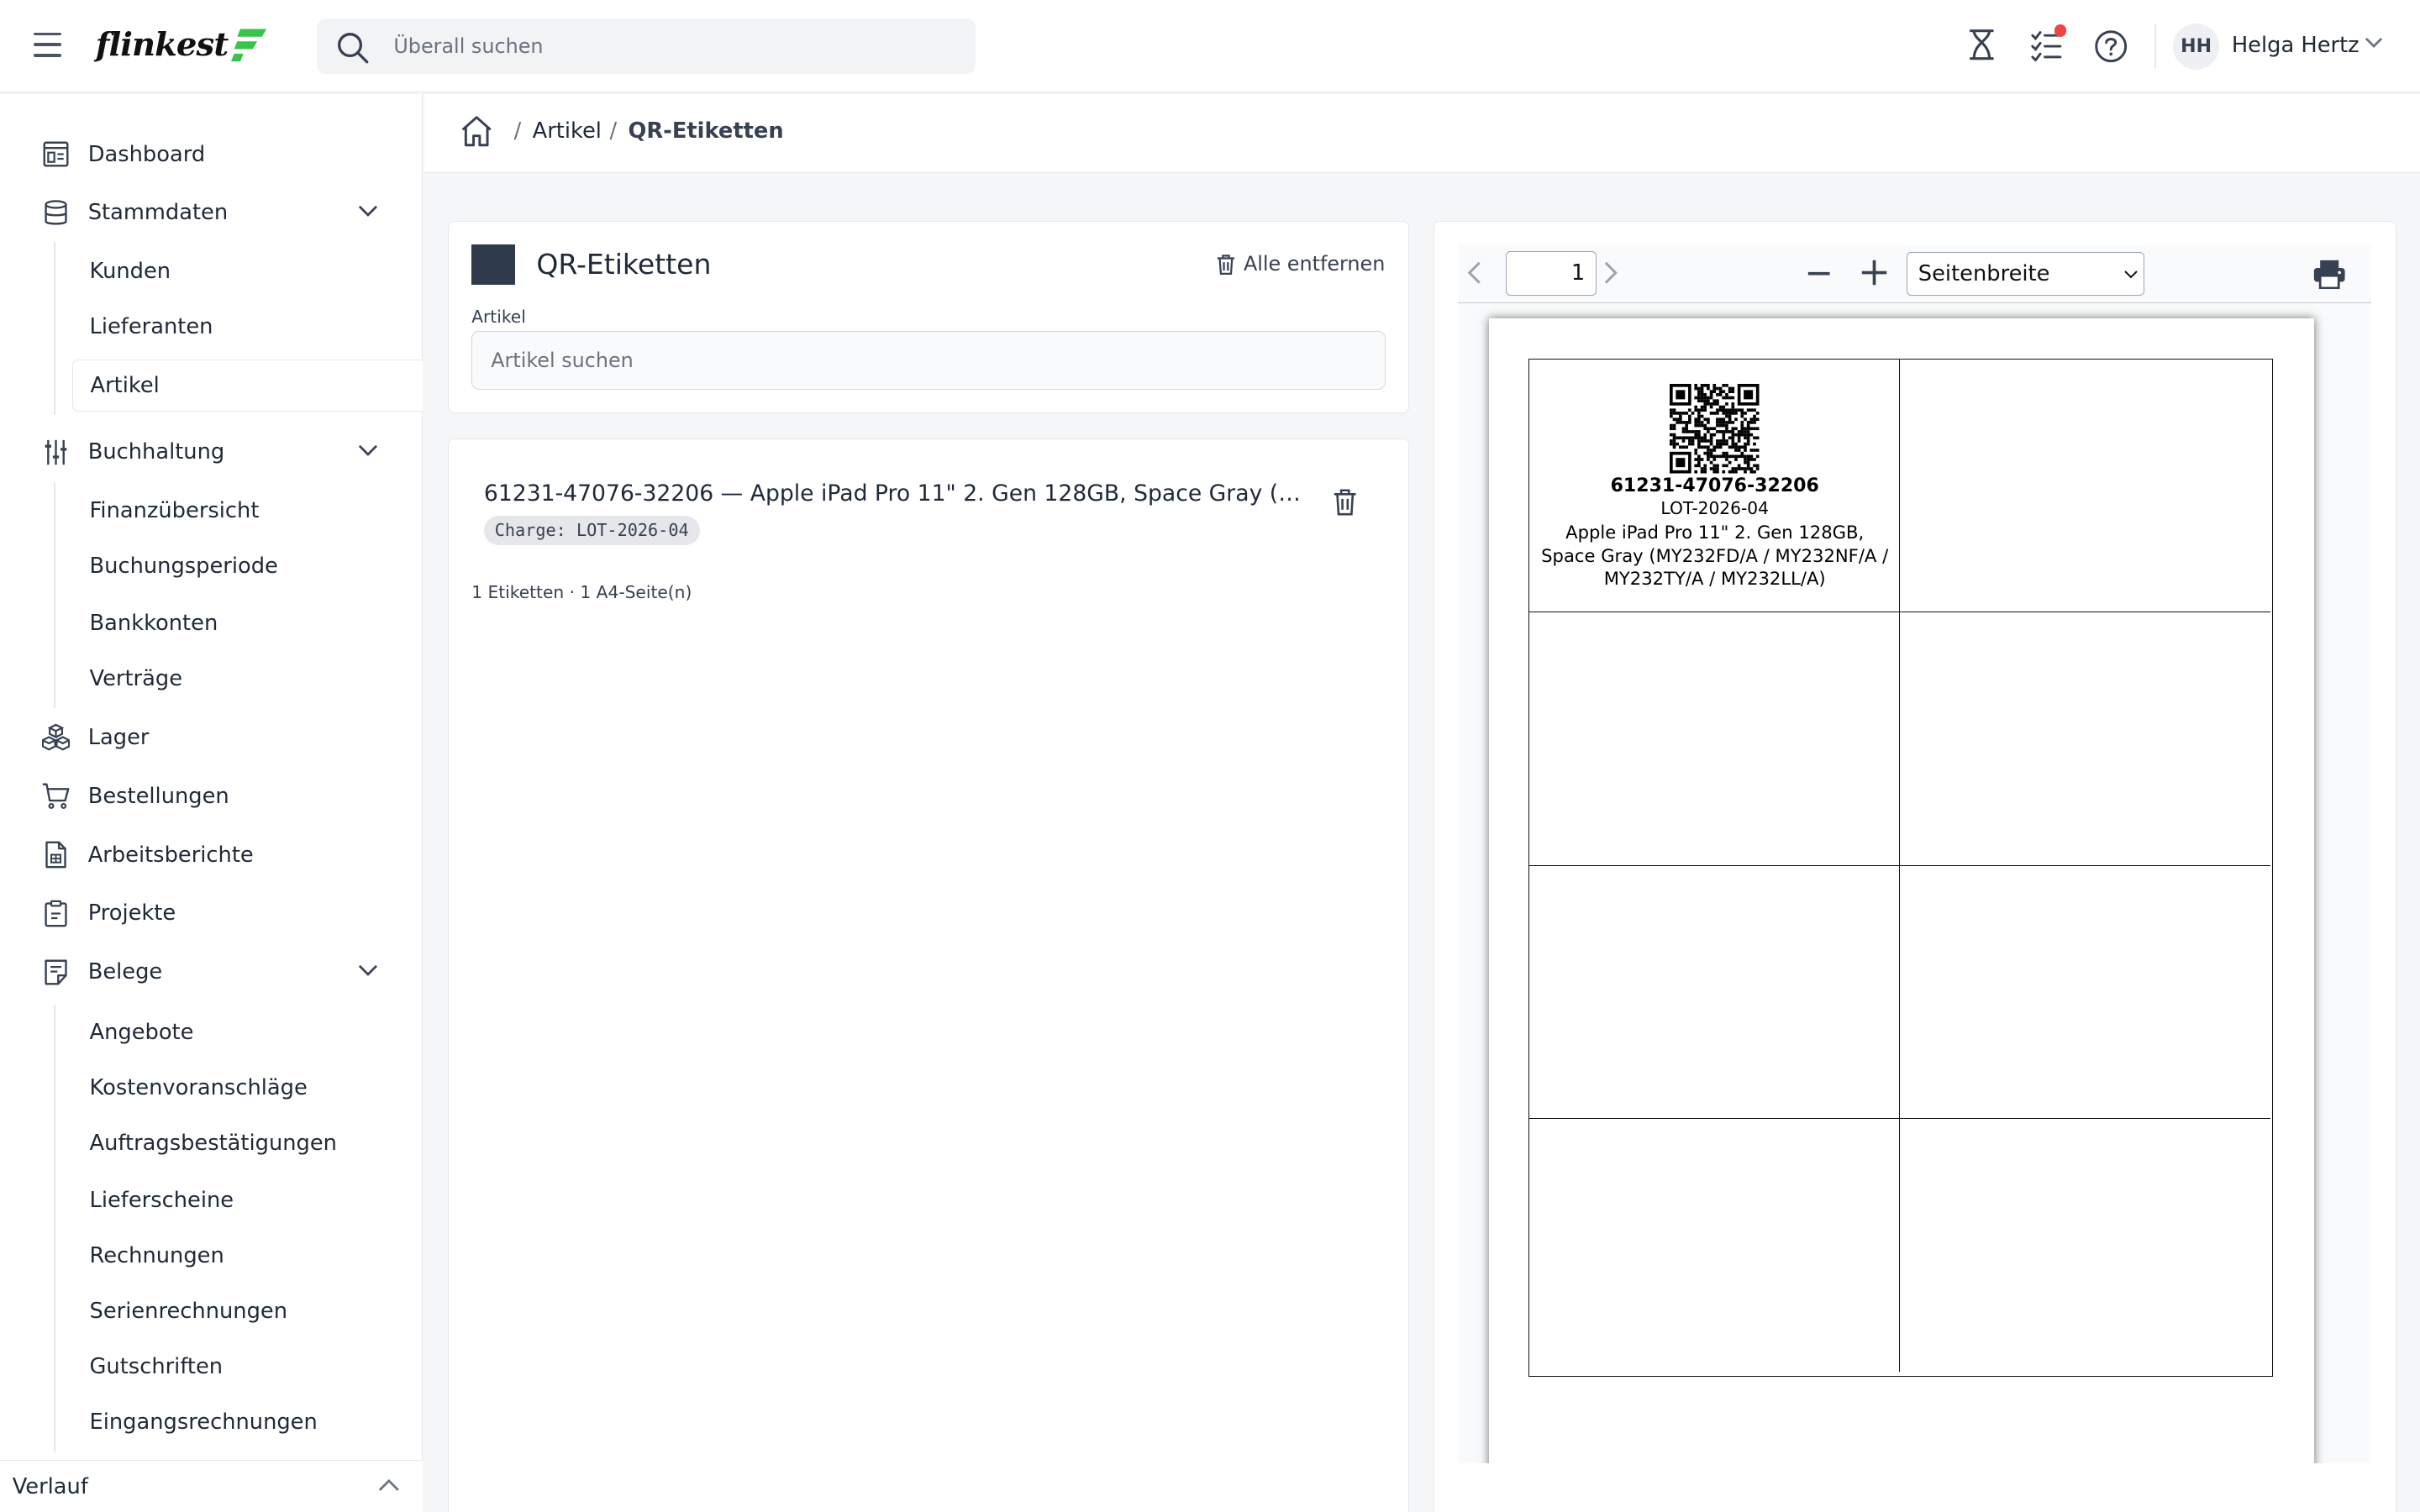 The image size is (2420, 1512). Describe the element at coordinates (153, 623) in the screenshot. I see `sidebar-item-label: Bankkonten` at that location.